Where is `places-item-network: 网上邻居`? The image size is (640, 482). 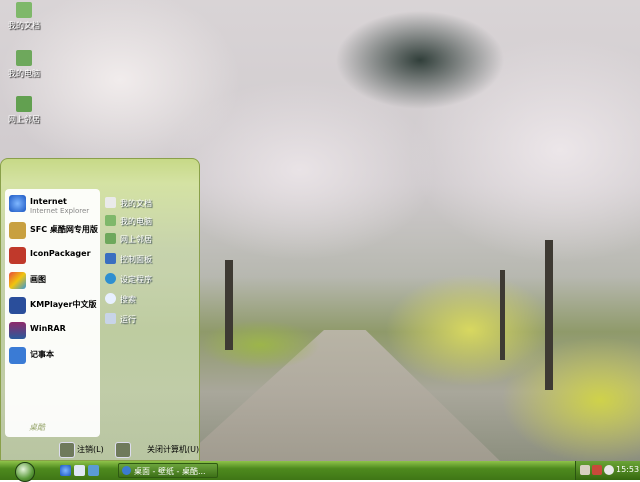 places-item-network: 网上邻居 is located at coordinates (151, 240).